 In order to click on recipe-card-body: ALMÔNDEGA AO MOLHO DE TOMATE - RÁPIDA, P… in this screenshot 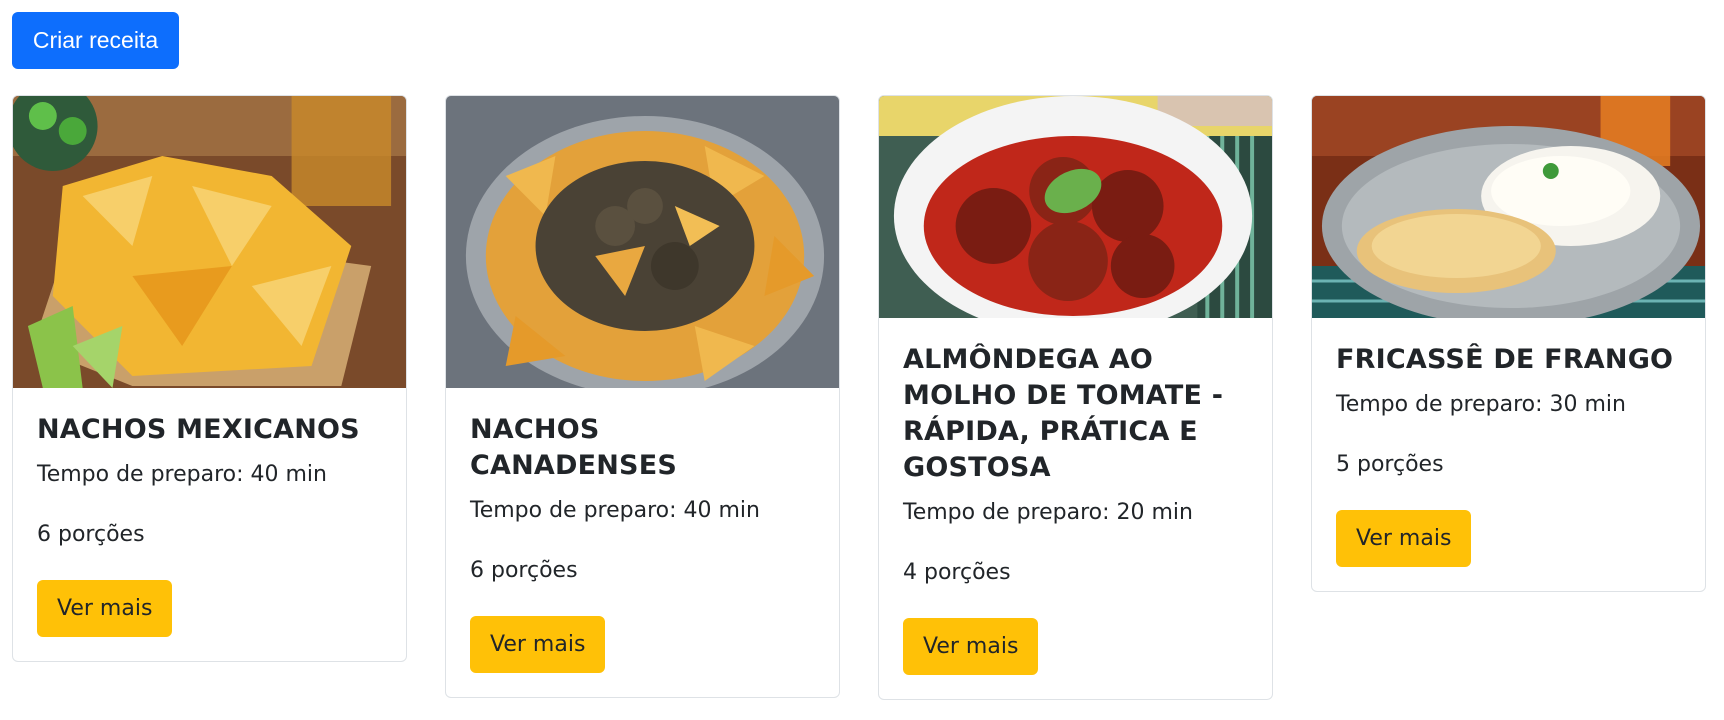, I will do `click(1075, 508)`.